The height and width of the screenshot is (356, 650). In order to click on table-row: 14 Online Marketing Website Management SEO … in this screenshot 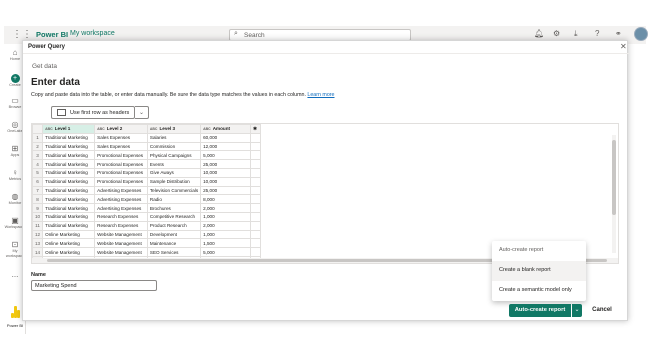, I will do `click(147, 252)`.